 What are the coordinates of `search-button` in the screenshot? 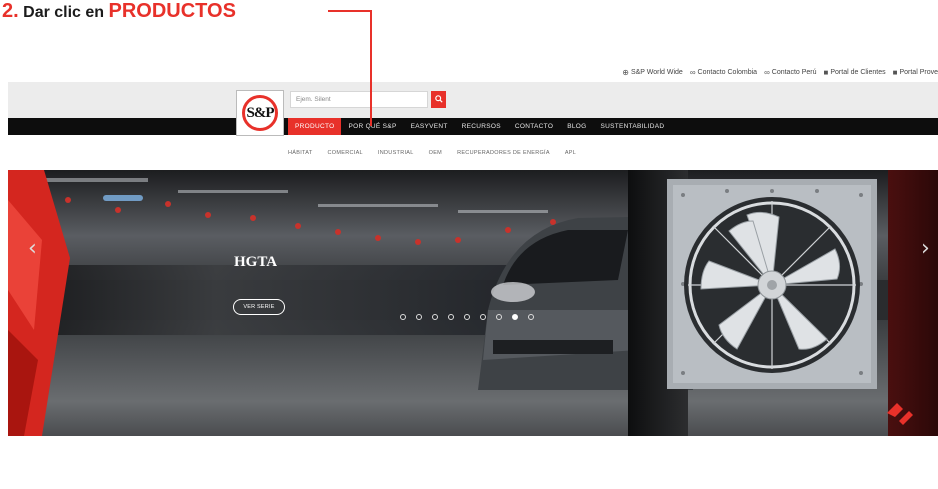 It's located at (438, 99).